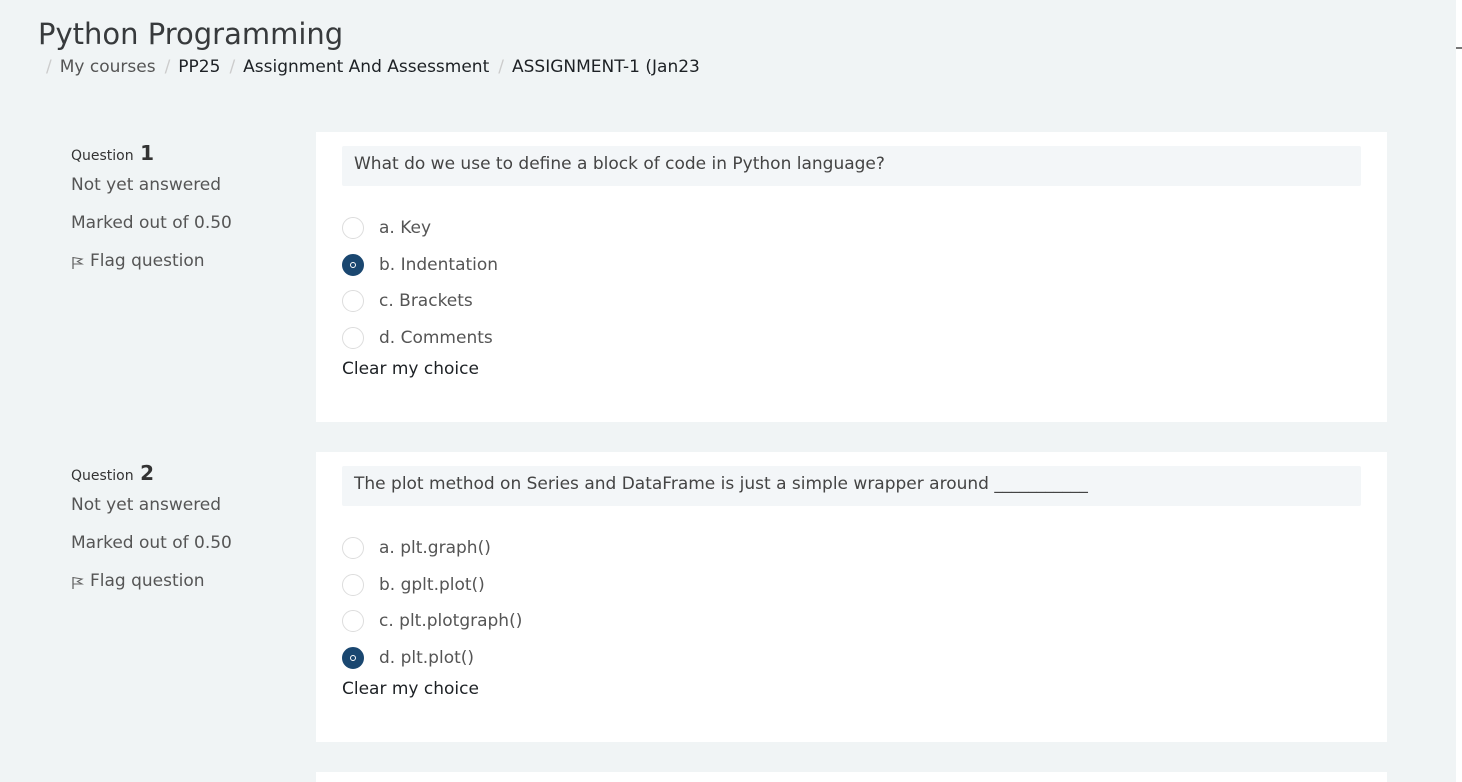 The height and width of the screenshot is (782, 1462). What do you see at coordinates (181, 153) in the screenshot?
I see `question-label: Question 1` at bounding box center [181, 153].